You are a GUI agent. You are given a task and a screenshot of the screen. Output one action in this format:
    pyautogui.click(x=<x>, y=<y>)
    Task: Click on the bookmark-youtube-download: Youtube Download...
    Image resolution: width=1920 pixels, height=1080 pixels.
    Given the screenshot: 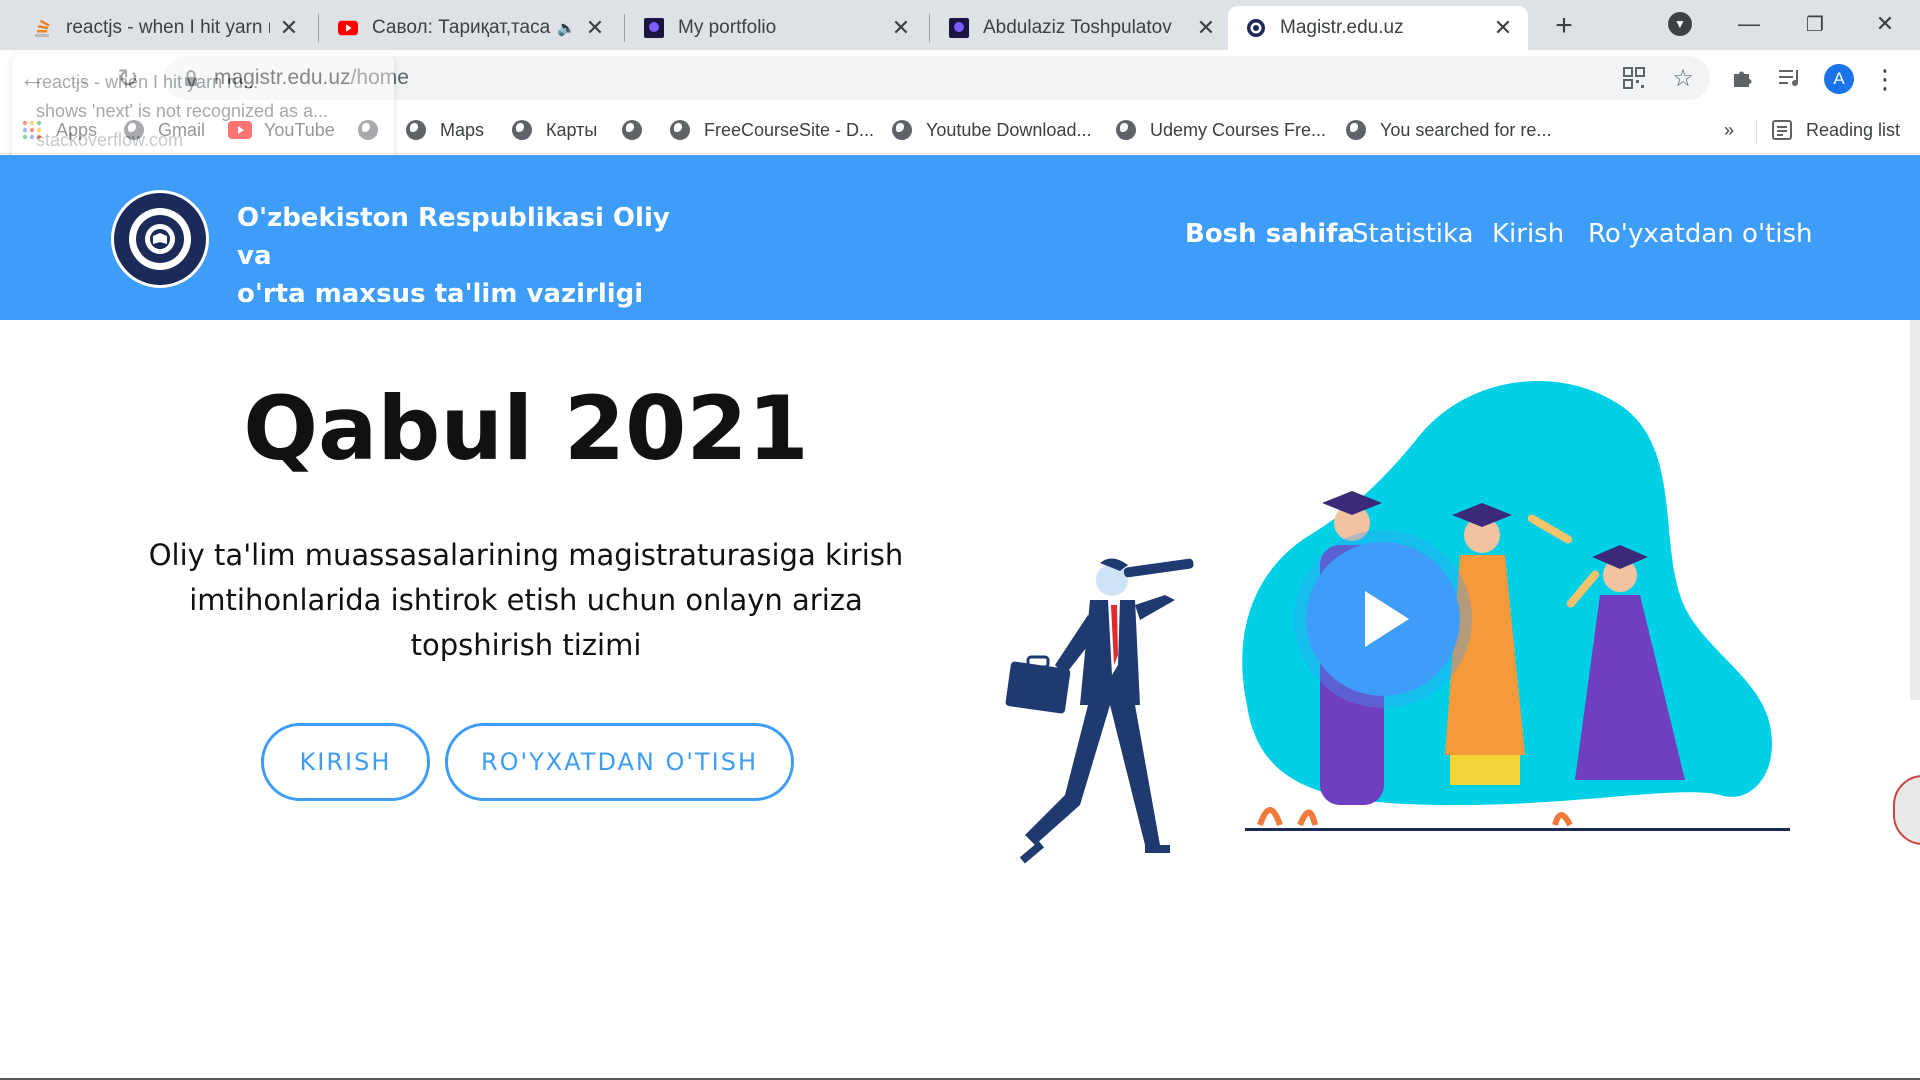 What is the action you would take?
    pyautogui.click(x=991, y=130)
    